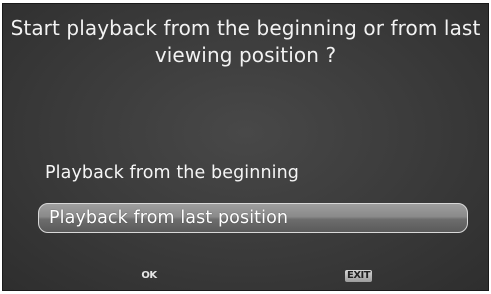 The width and height of the screenshot is (491, 294). What do you see at coordinates (149, 275) in the screenshot?
I see `ok-key-icon: OK` at bounding box center [149, 275].